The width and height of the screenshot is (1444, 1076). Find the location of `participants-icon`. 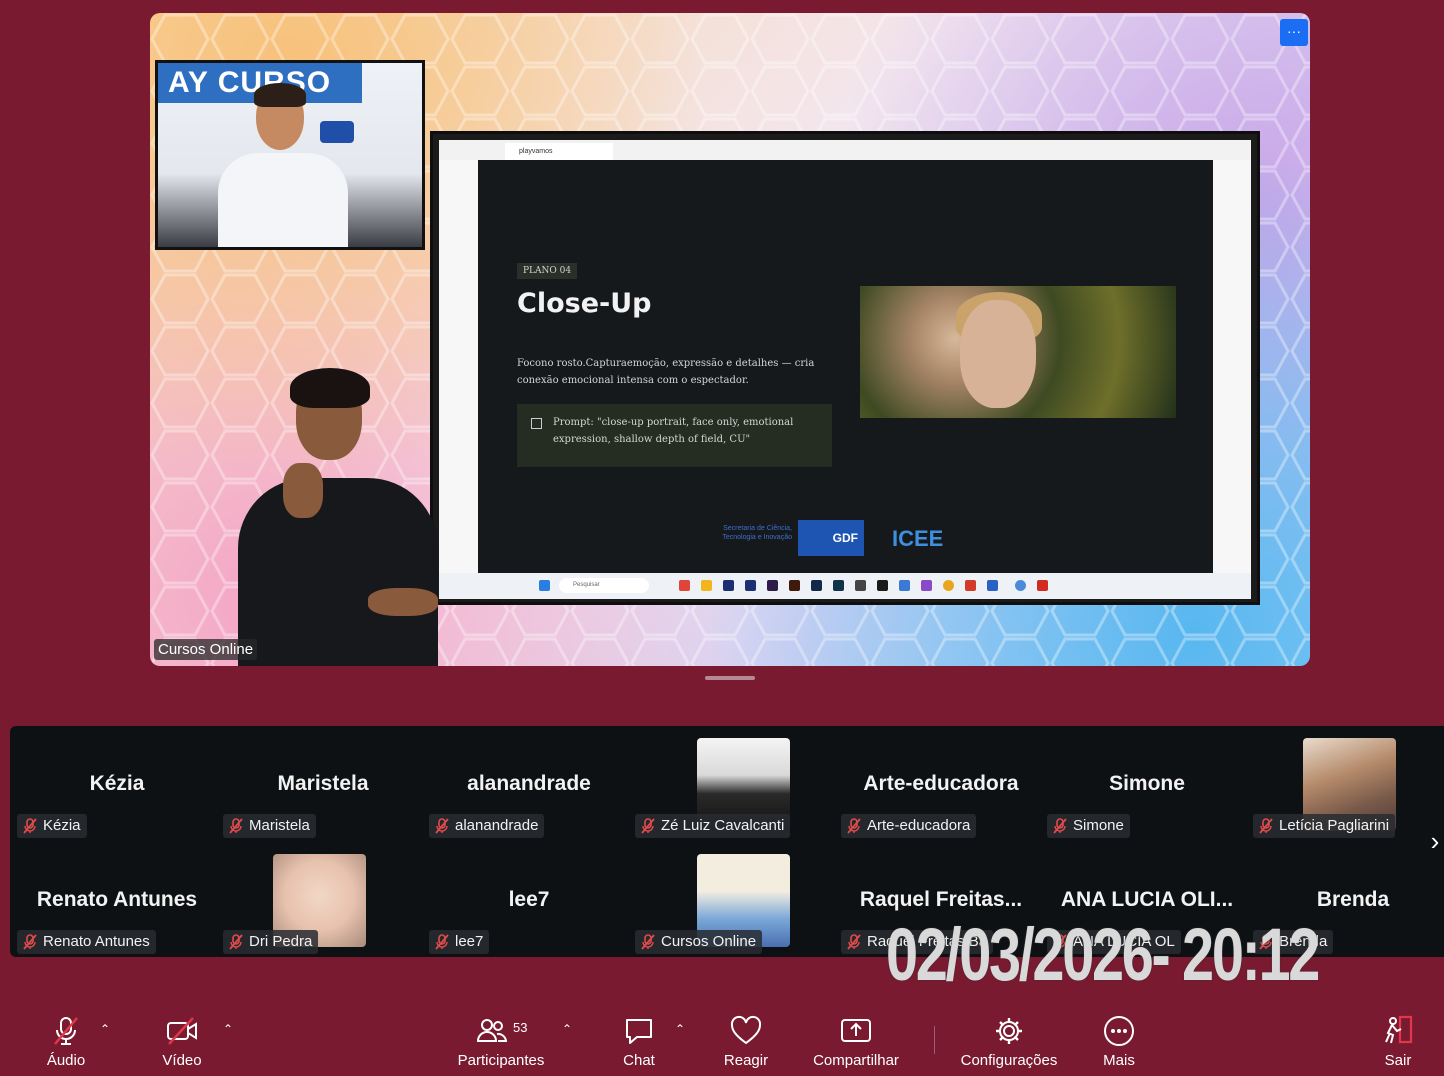

participants-icon is located at coordinates (492, 1030).